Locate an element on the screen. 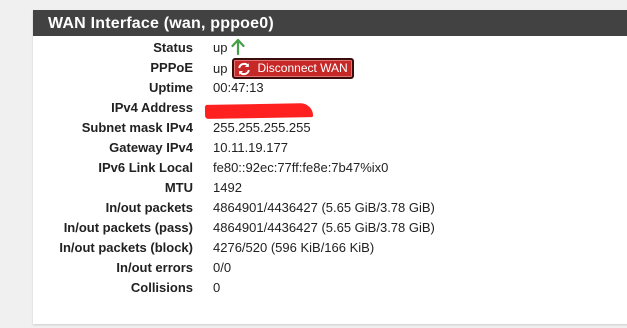 The image size is (627, 328). ipv6-link-local-label: IPv6 Link Local is located at coordinates (145, 167).